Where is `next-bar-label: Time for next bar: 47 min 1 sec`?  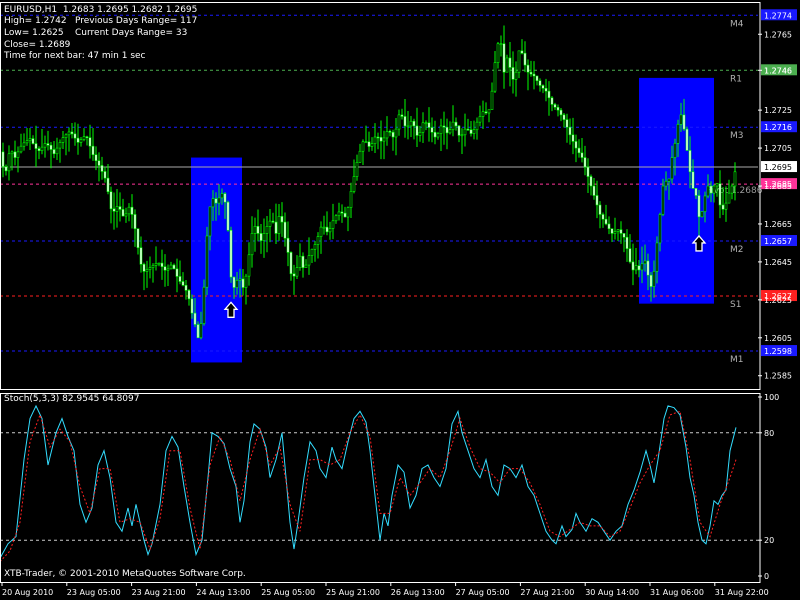 next-bar-label: Time for next bar: 47 min 1 sec is located at coordinates (75, 56).